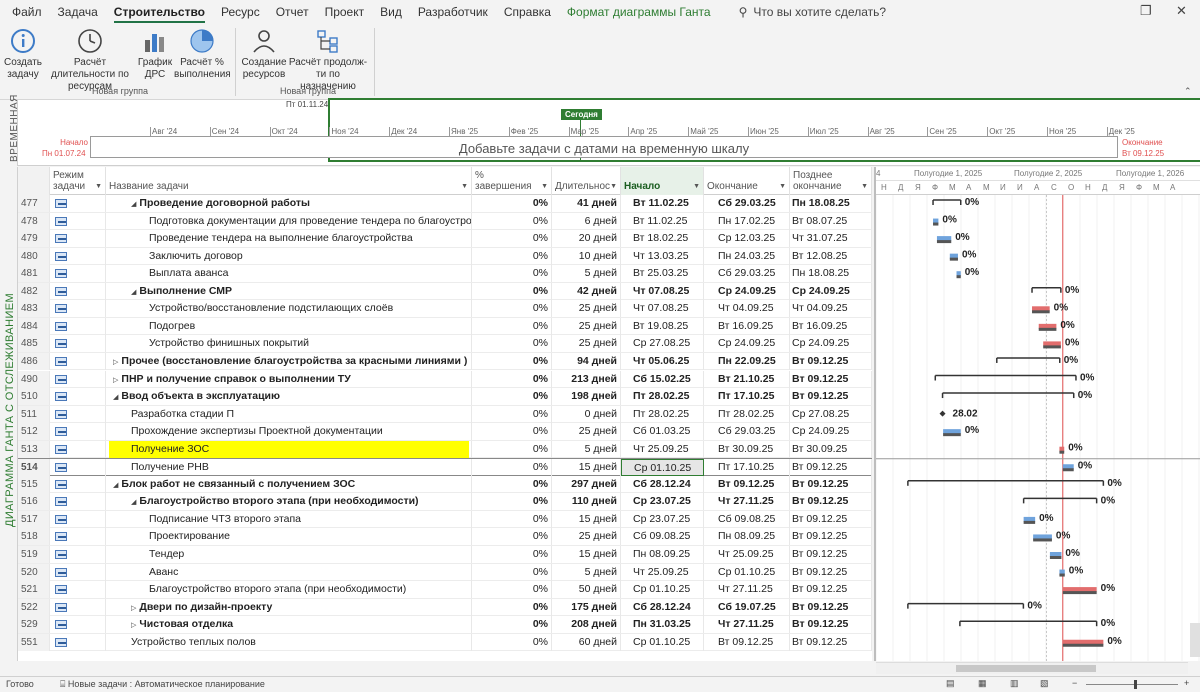 This screenshot has height=692, width=1200. What do you see at coordinates (34, 484) in the screenshot?
I see `row-id: 515` at bounding box center [34, 484].